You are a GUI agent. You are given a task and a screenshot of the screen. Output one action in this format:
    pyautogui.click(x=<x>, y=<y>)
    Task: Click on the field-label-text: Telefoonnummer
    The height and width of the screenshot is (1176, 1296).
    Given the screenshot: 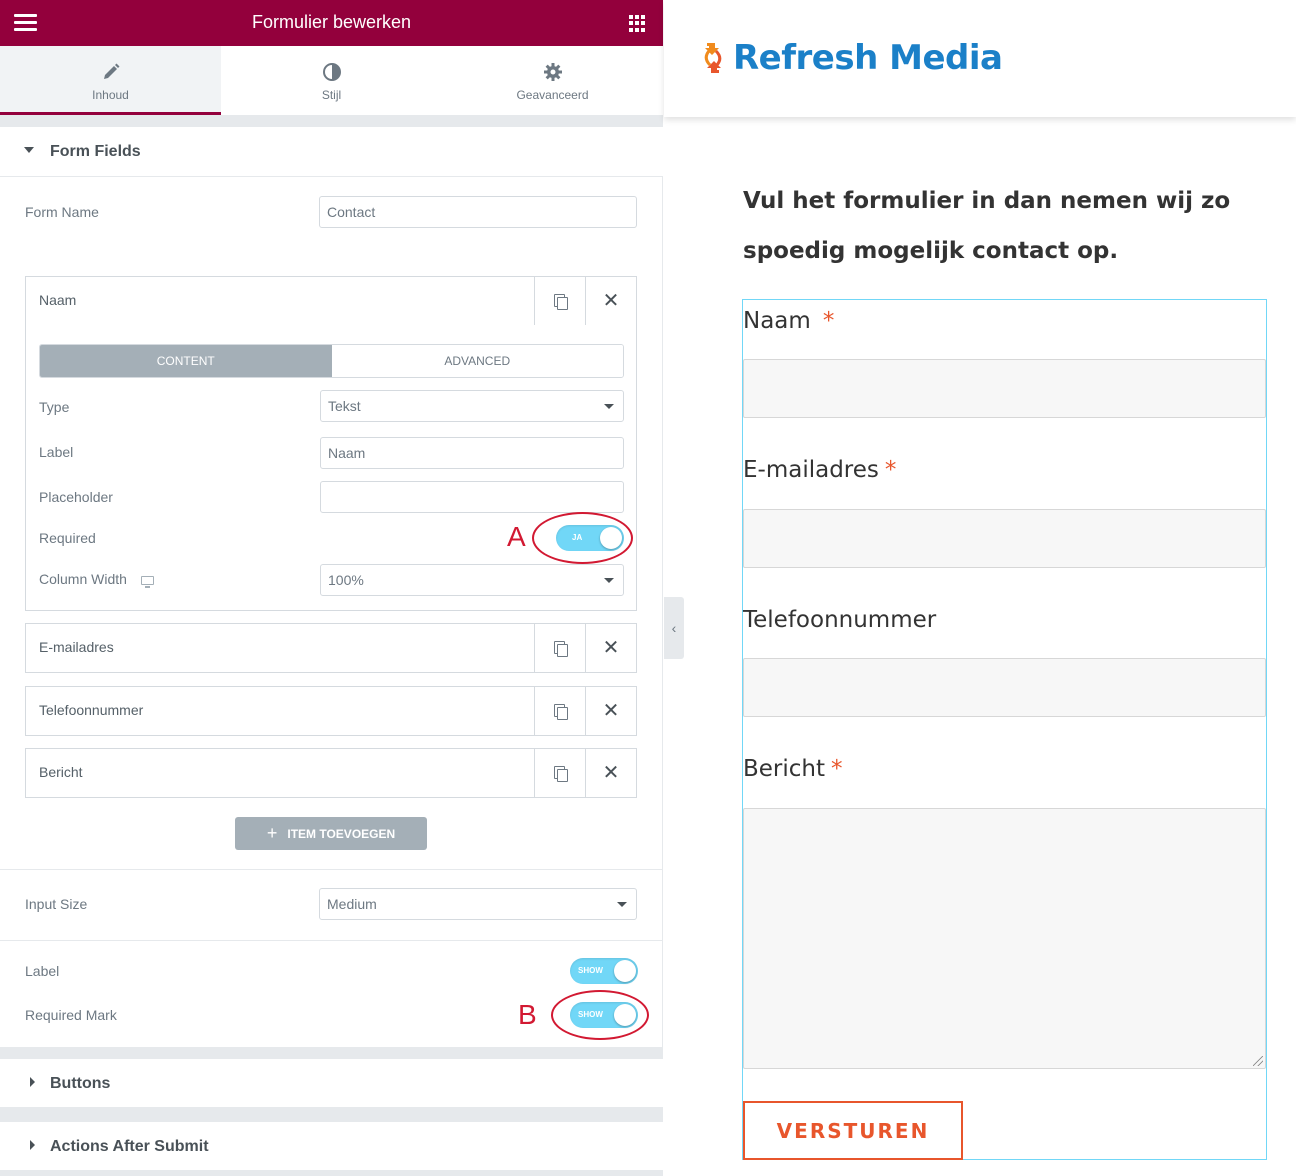 What is the action you would take?
    pyautogui.click(x=840, y=620)
    